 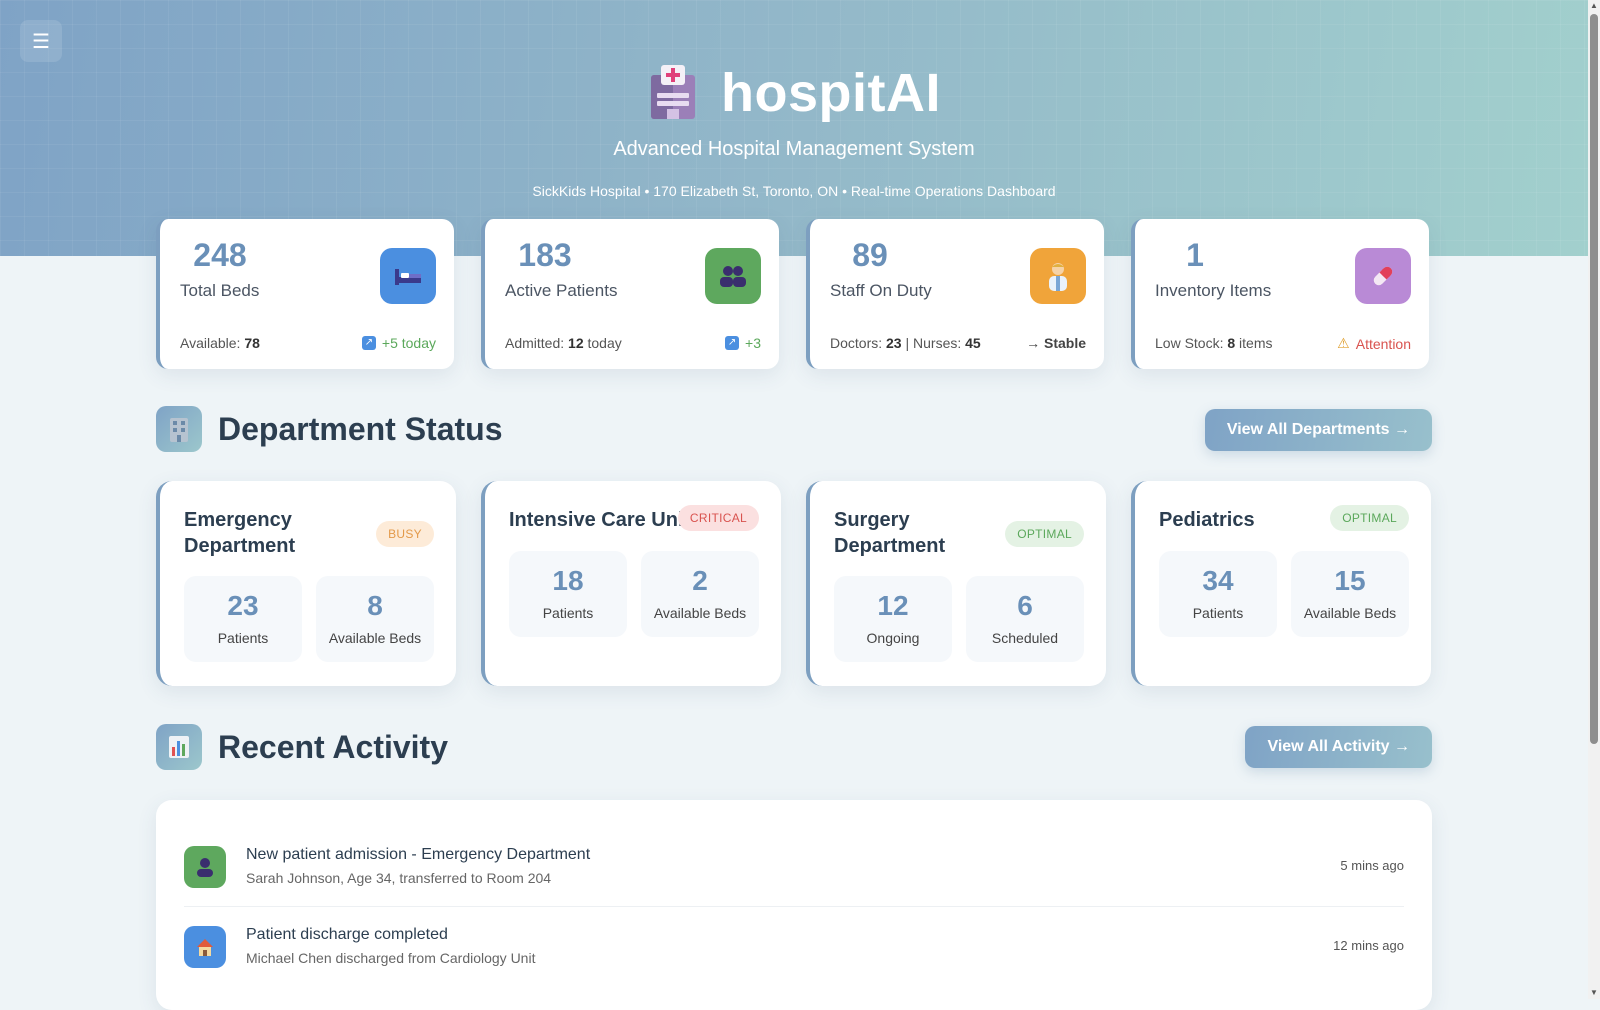 What do you see at coordinates (1195, 255) in the screenshot?
I see `stat-value: 1` at bounding box center [1195, 255].